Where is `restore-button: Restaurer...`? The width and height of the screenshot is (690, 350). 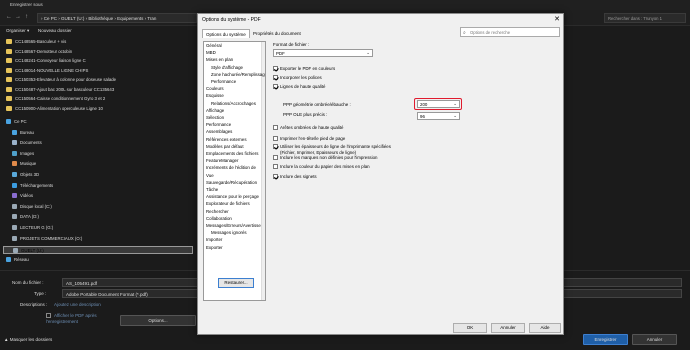
restore-button: Restaurer... is located at coordinates (236, 283).